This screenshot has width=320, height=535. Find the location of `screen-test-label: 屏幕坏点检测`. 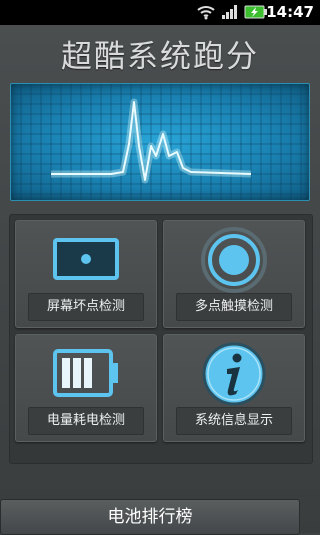

screen-test-label: 屏幕坏点检测 is located at coordinates (86, 307).